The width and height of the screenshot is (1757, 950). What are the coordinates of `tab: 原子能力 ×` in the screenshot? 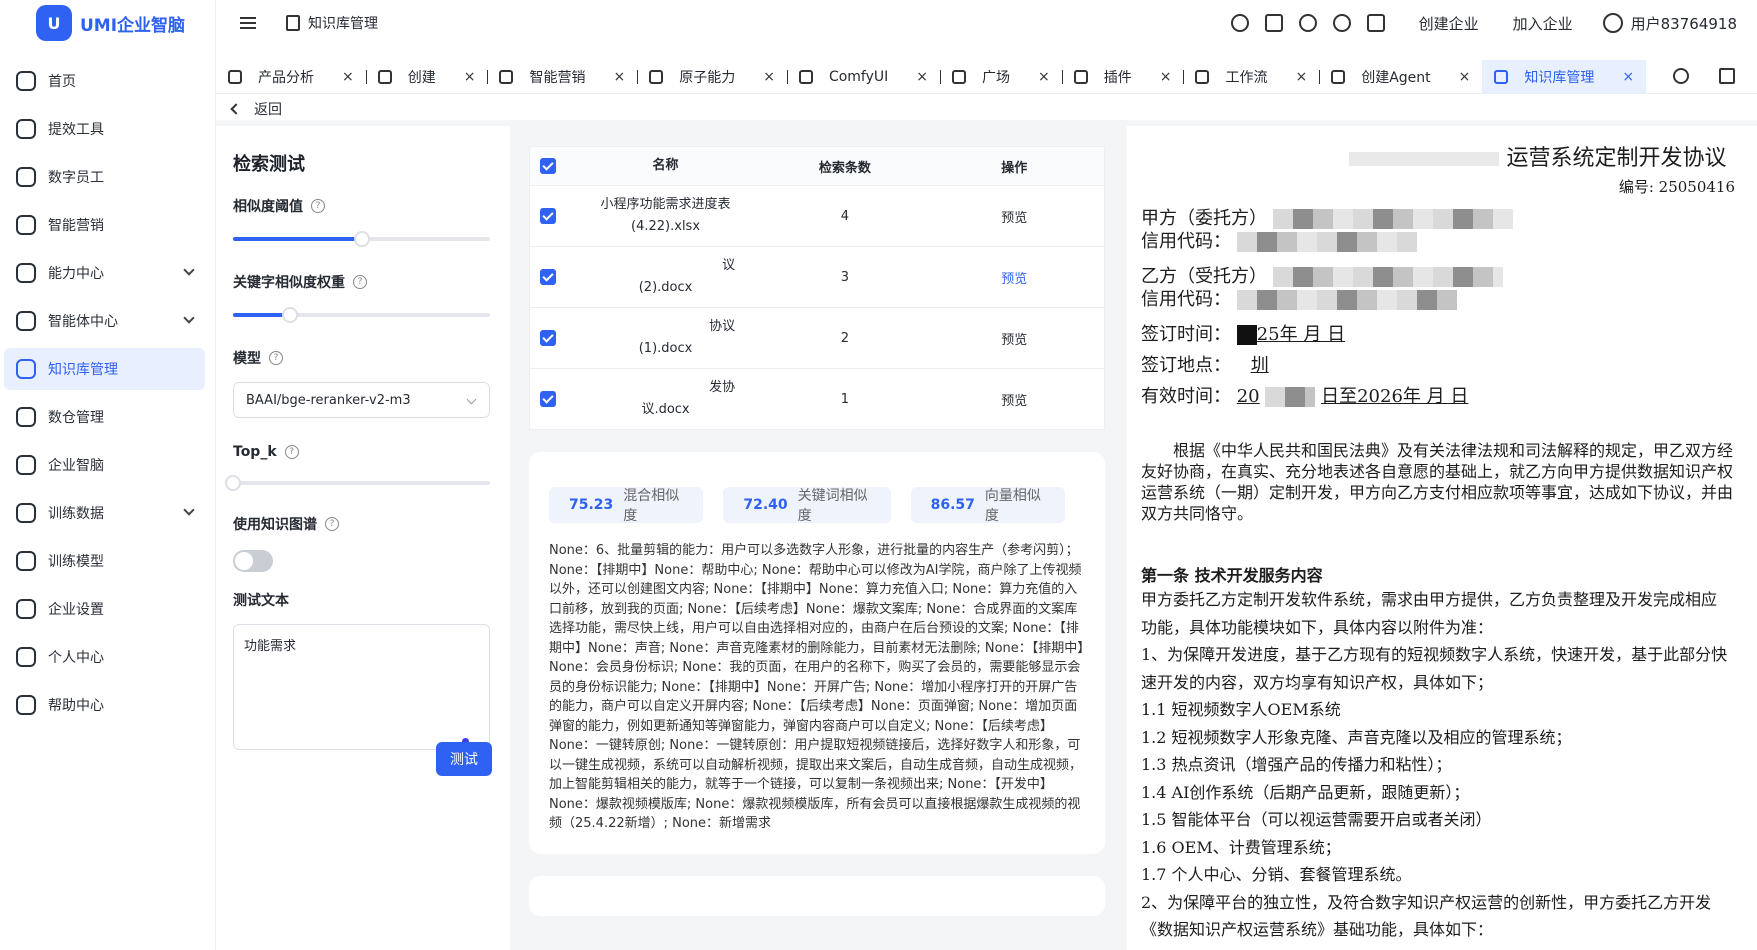 It's located at (712, 77).